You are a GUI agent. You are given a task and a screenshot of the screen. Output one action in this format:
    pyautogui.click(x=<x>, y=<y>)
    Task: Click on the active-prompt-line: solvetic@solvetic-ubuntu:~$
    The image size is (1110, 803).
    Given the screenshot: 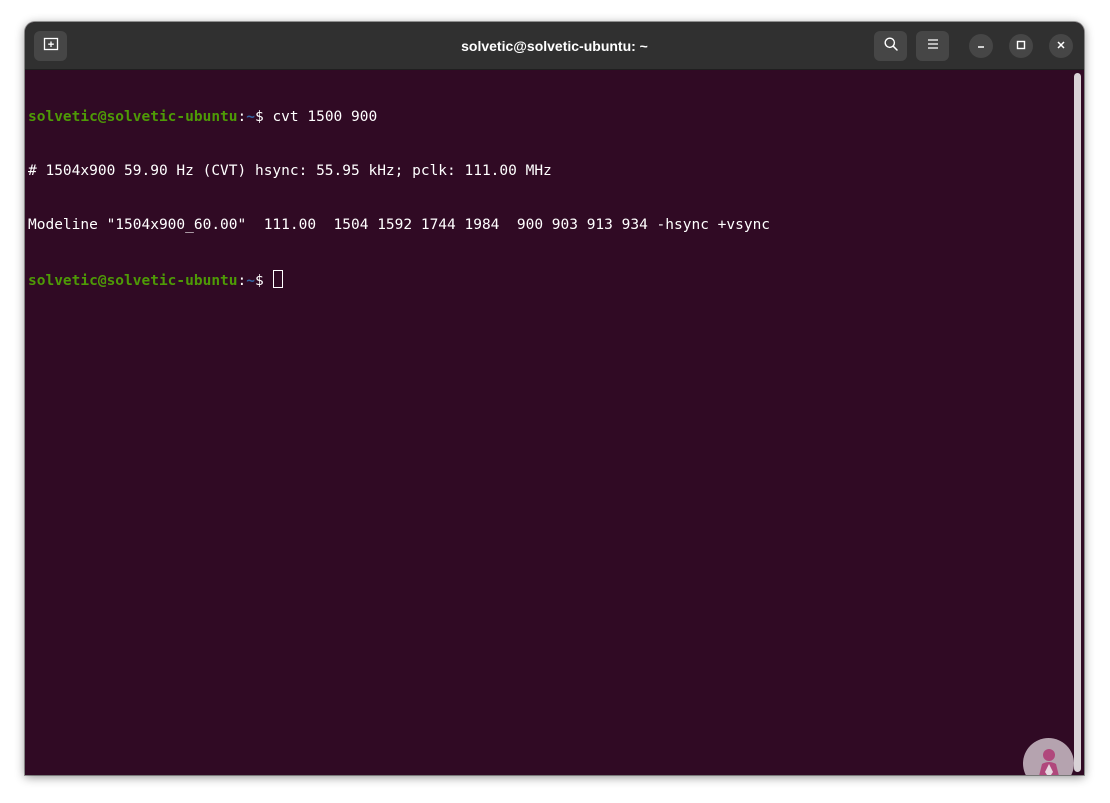 What is the action you would take?
    pyautogui.click(x=399, y=279)
    